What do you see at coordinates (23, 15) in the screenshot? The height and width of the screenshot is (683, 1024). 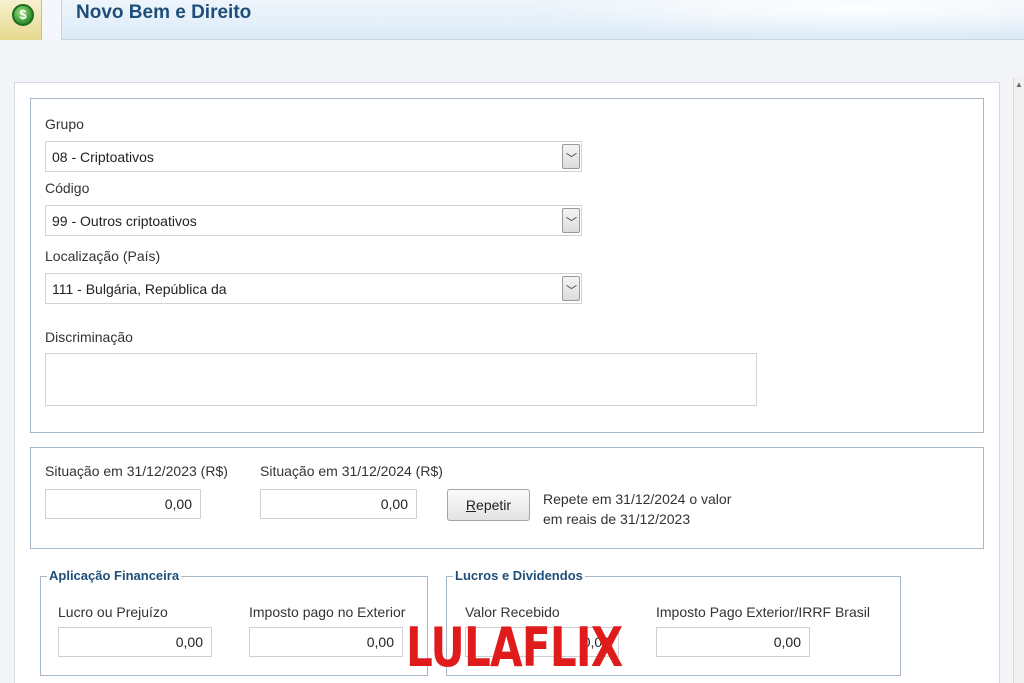 I see `coin-icon: $` at bounding box center [23, 15].